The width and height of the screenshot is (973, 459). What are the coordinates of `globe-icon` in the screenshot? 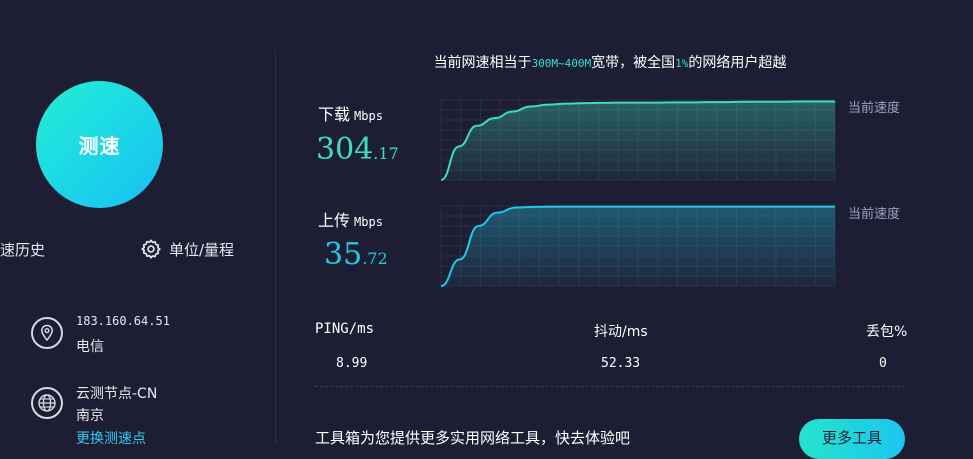 It's located at (47, 403).